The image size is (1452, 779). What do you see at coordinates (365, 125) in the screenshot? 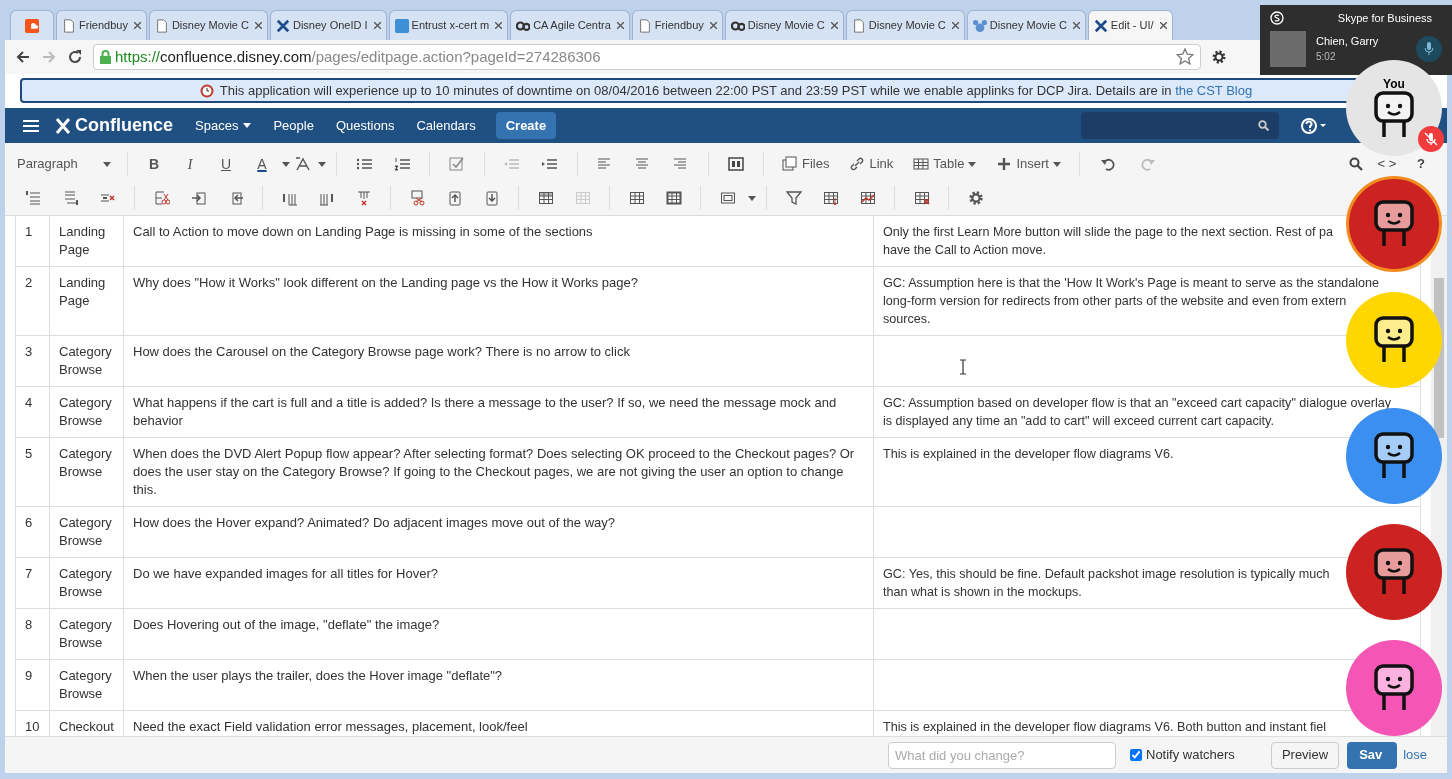
I see `nav-link: Questions` at bounding box center [365, 125].